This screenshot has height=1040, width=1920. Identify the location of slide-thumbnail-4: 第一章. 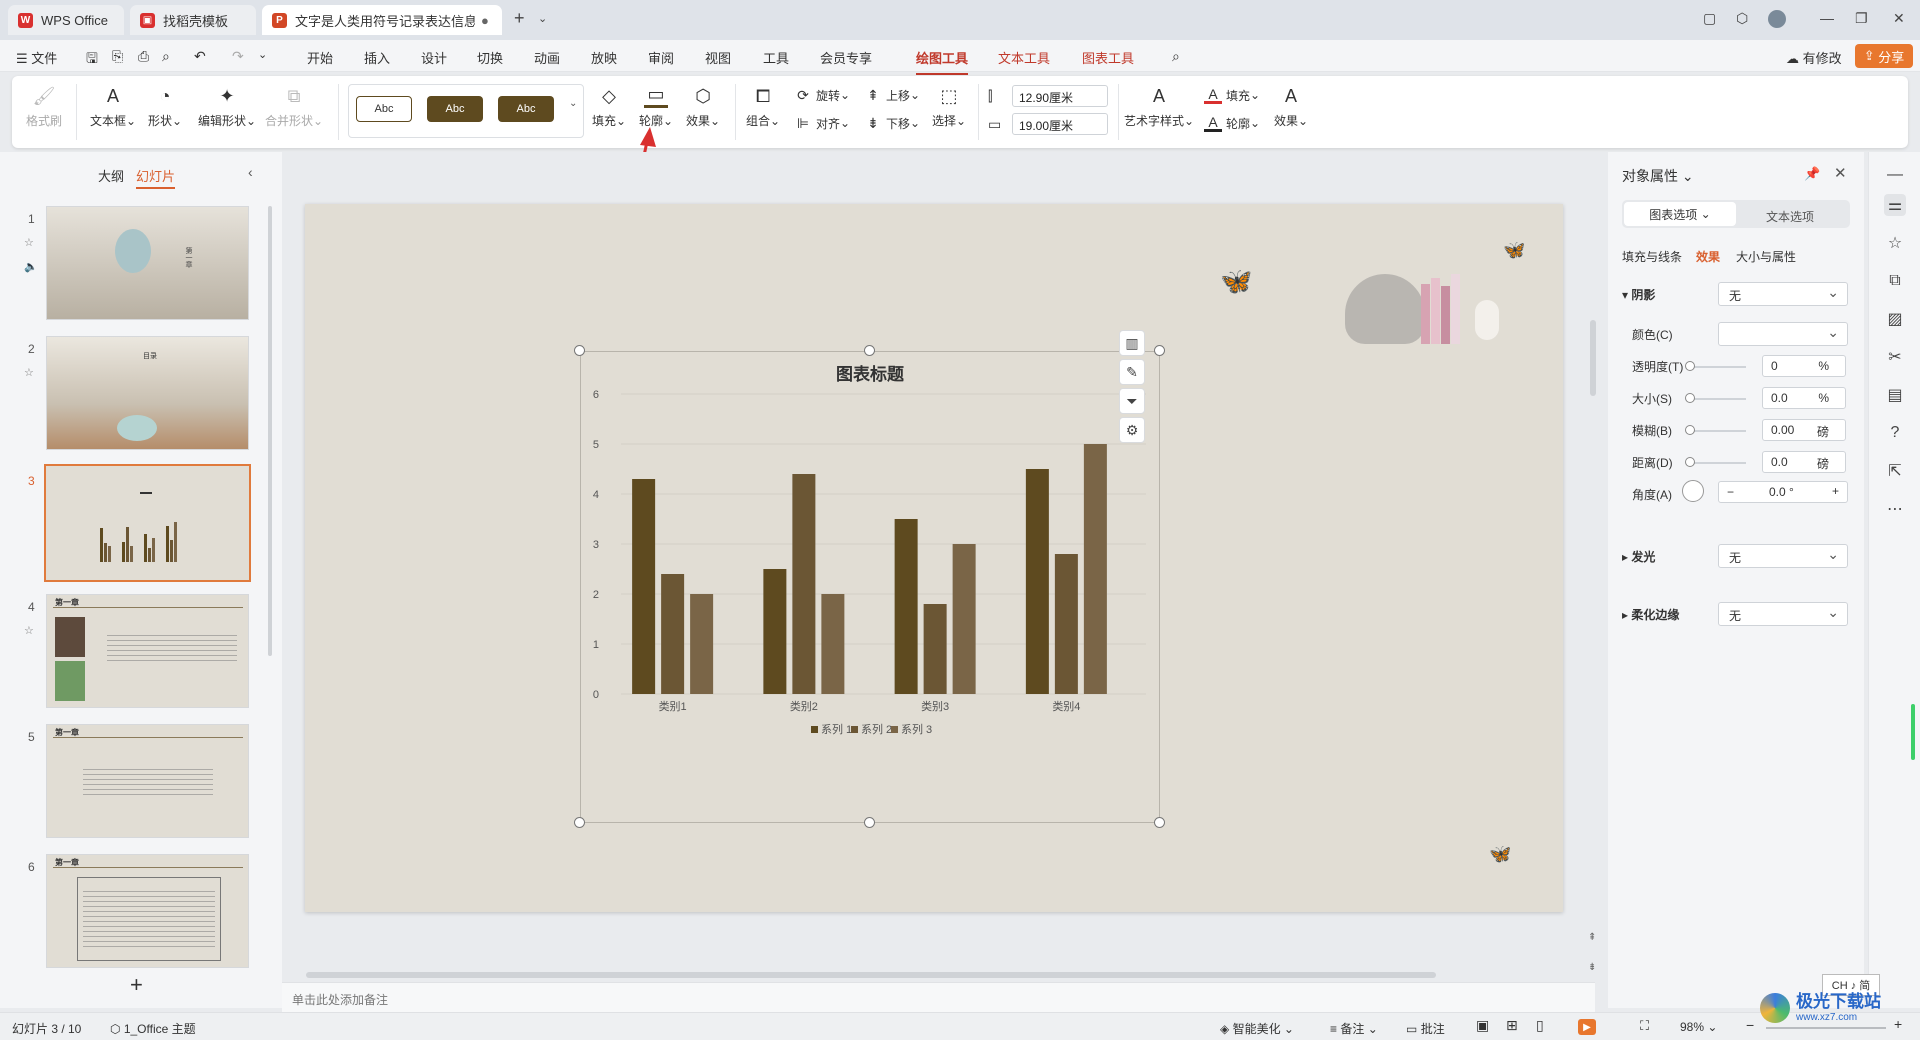
(147, 651).